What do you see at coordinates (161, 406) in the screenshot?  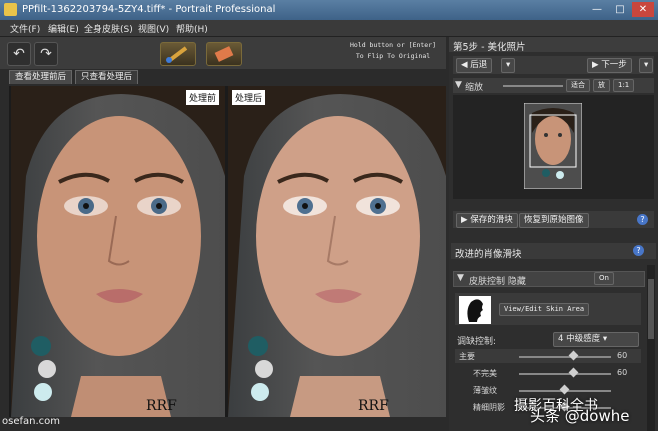 I see `rrf-logo: RRF` at bounding box center [161, 406].